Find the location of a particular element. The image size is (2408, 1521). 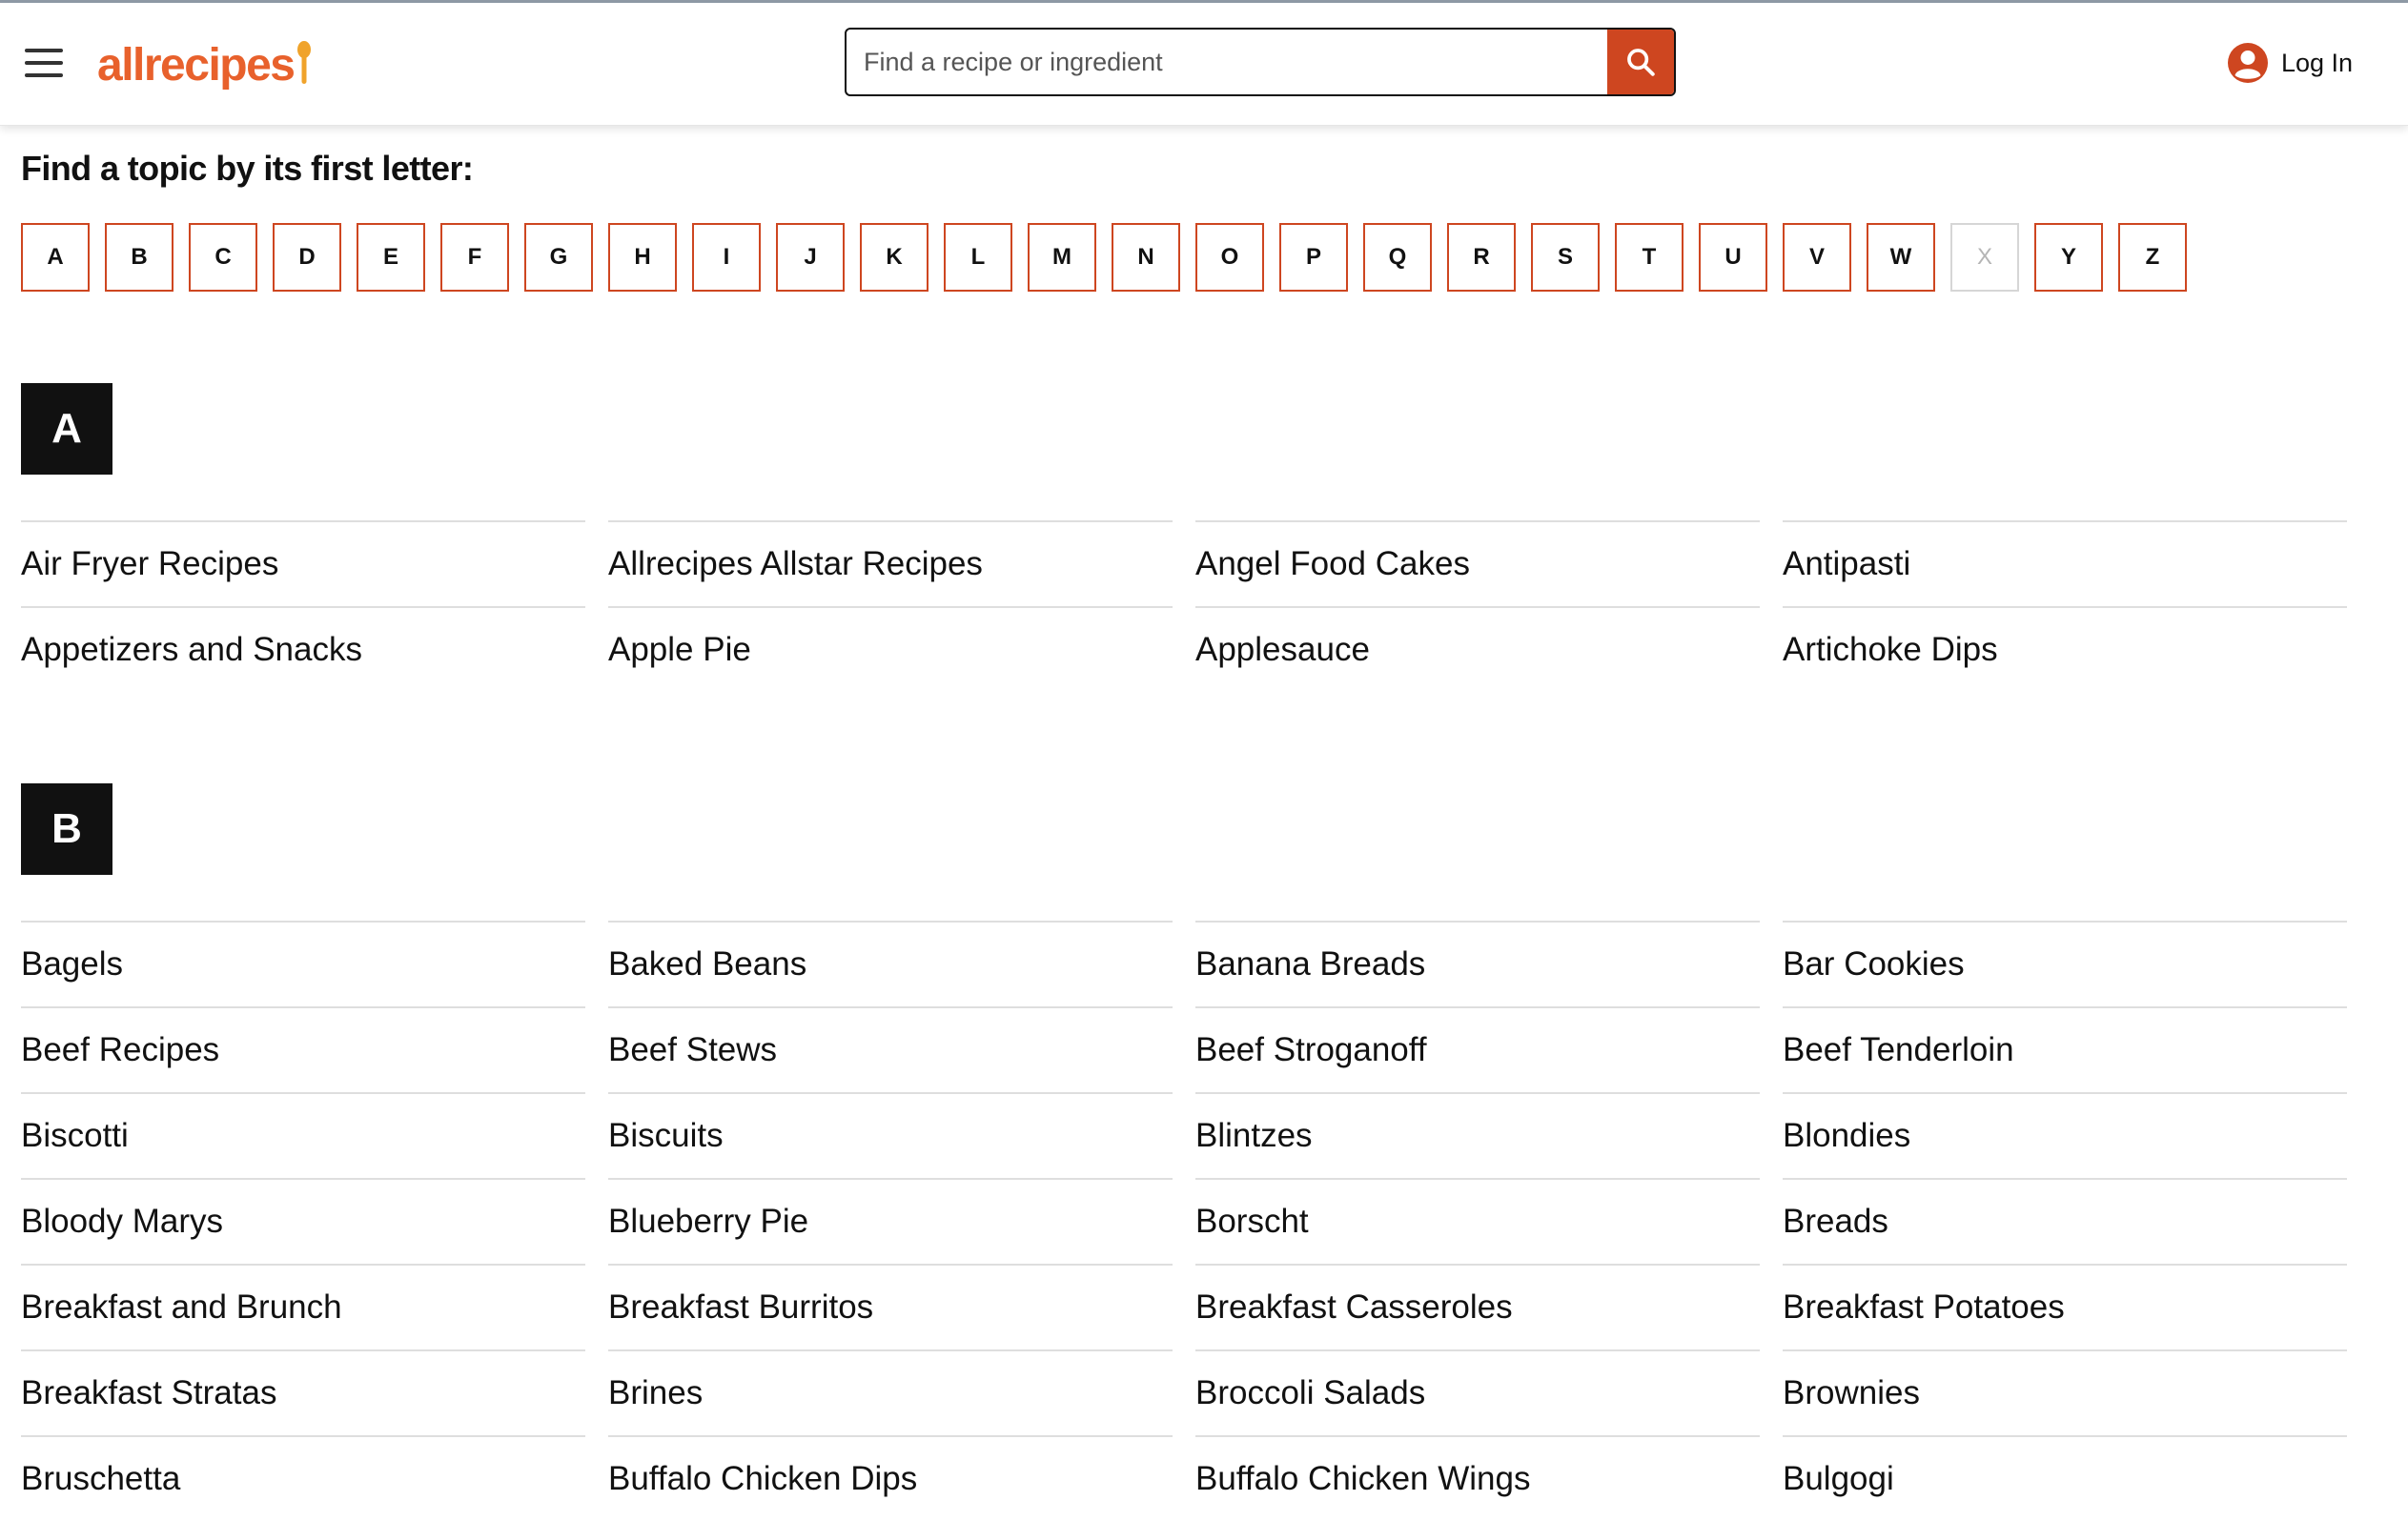

letter-link-x: X is located at coordinates (1984, 257).